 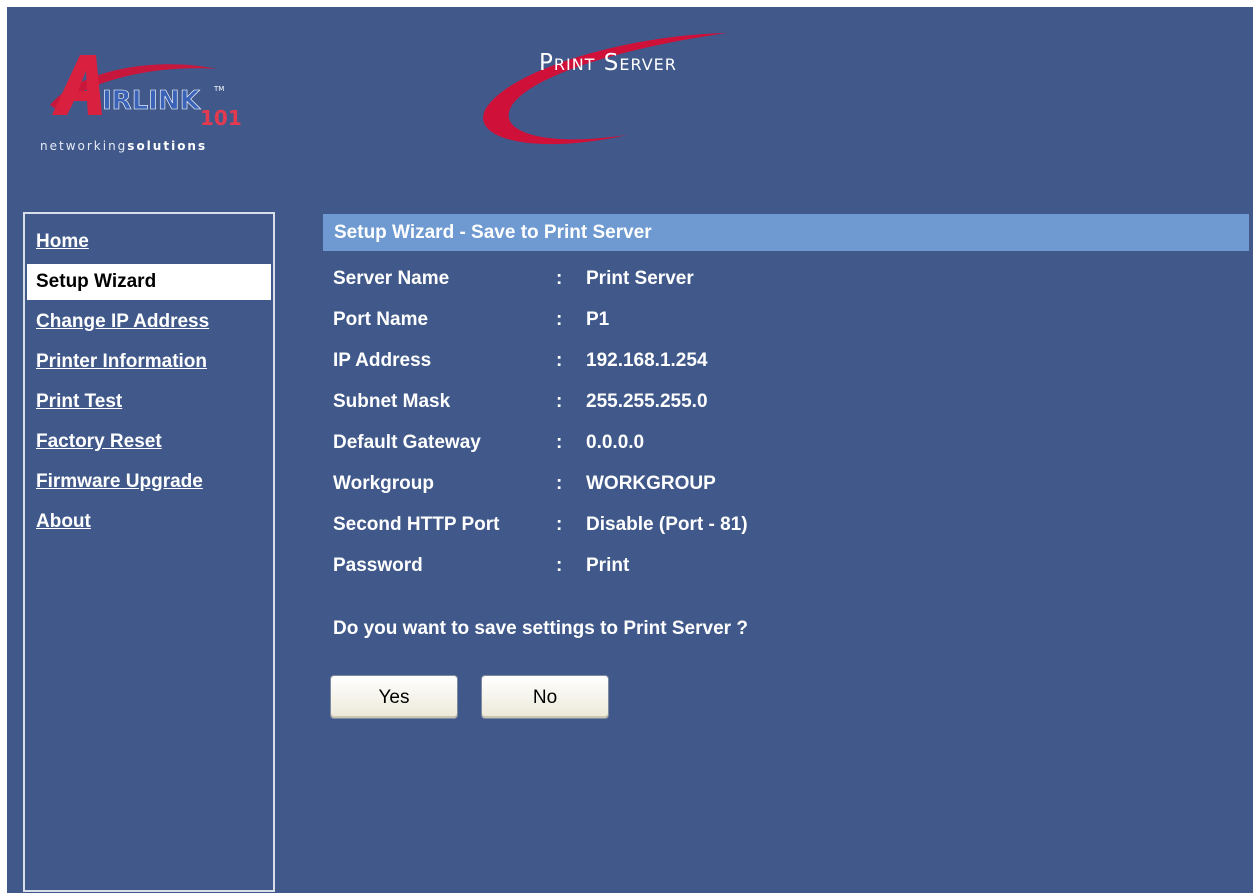 I want to click on setting-row-ip-address: IP Address : 192.168.1.254, so click(x=786, y=358).